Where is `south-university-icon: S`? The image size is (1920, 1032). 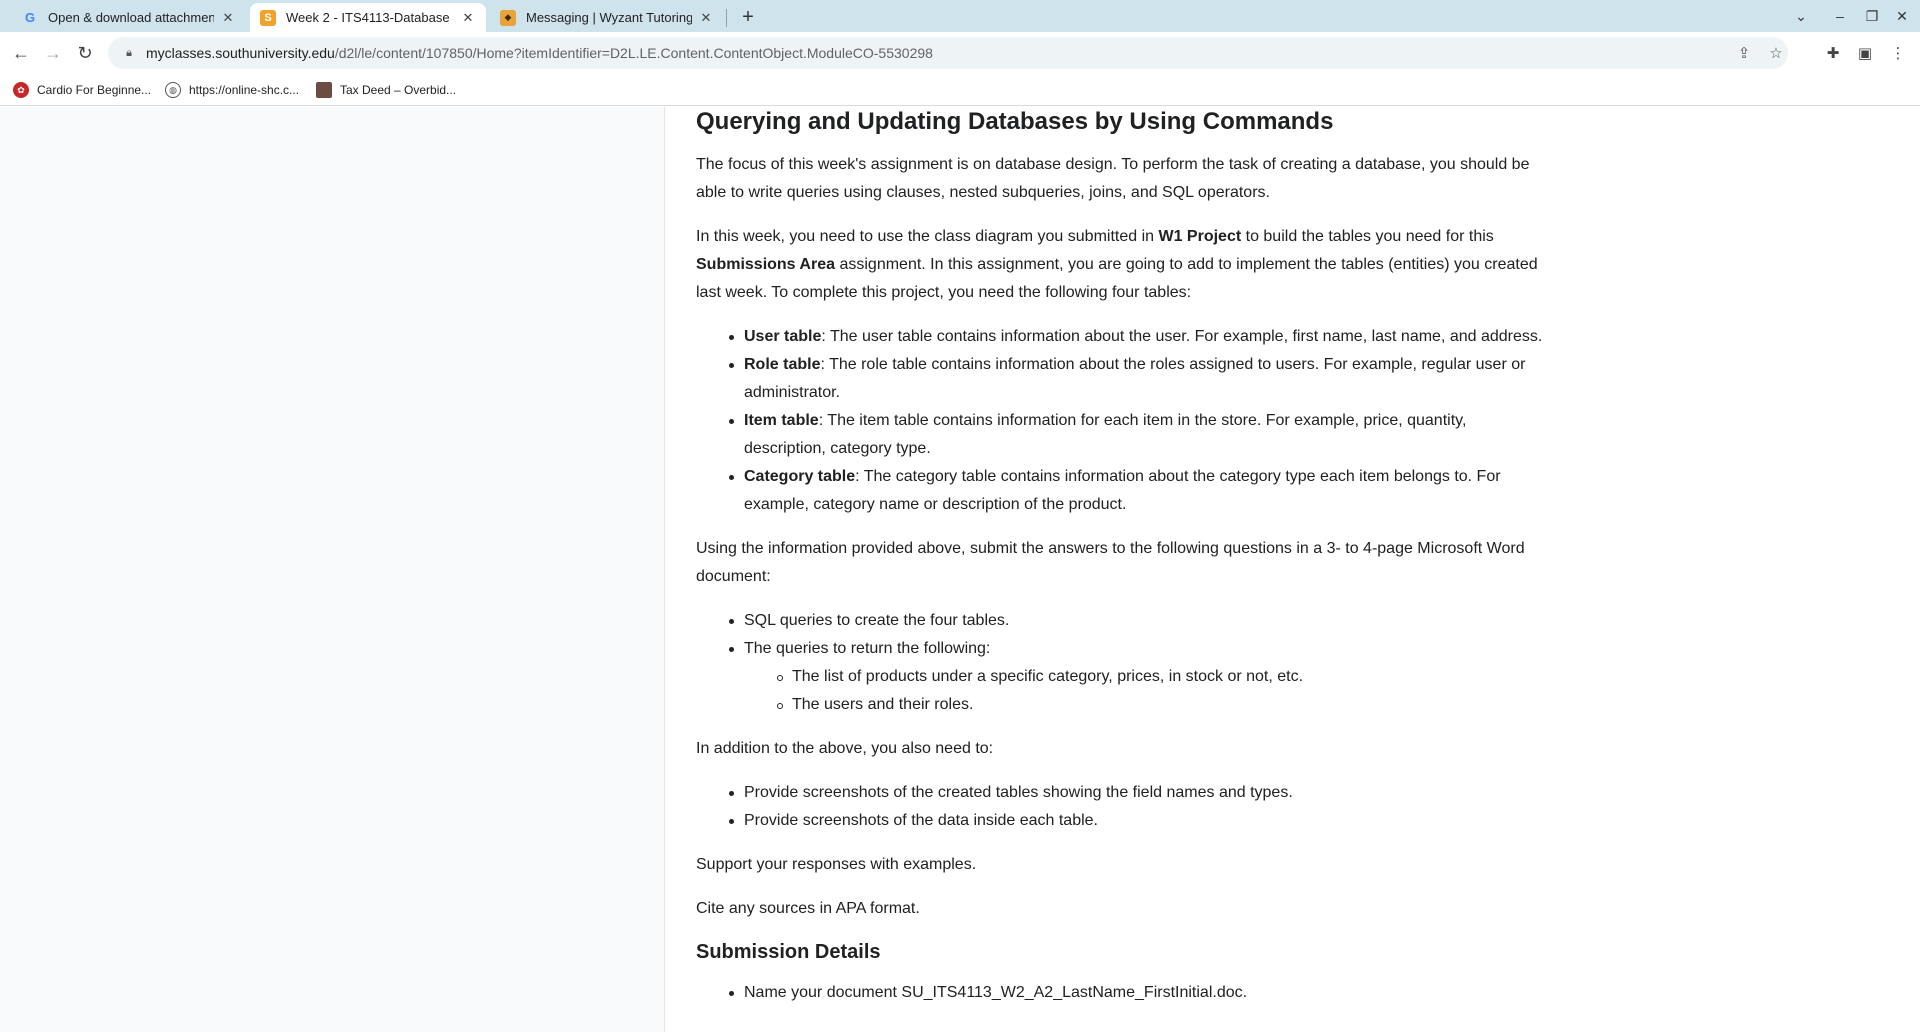 south-university-icon: S is located at coordinates (268, 17).